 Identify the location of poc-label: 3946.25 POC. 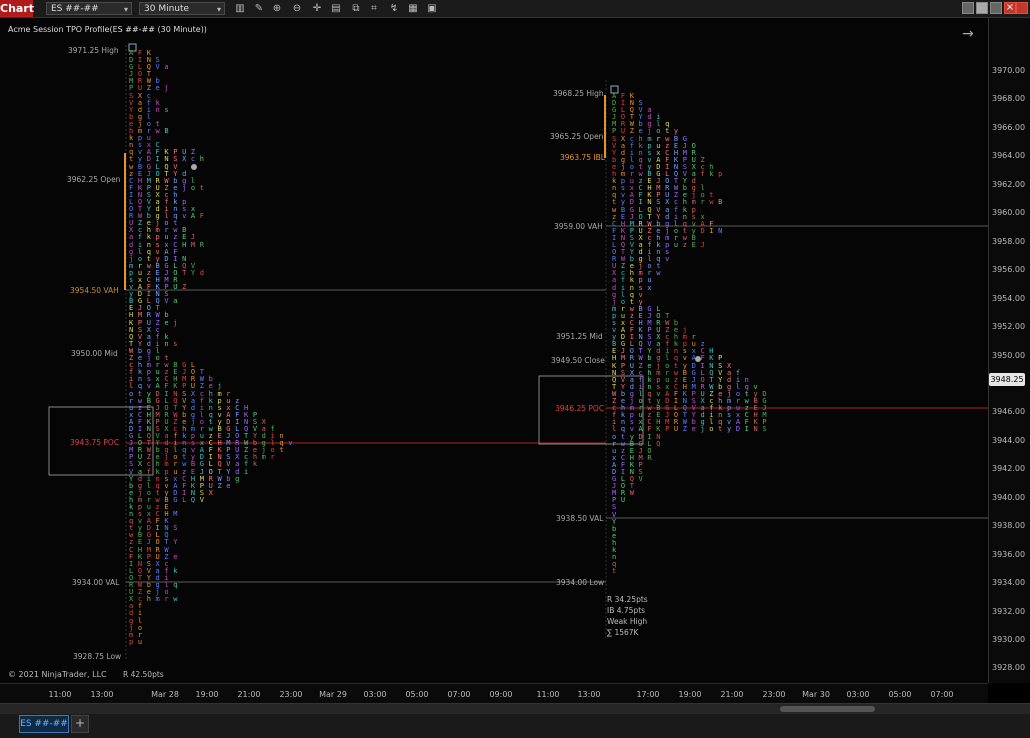
(580, 408).